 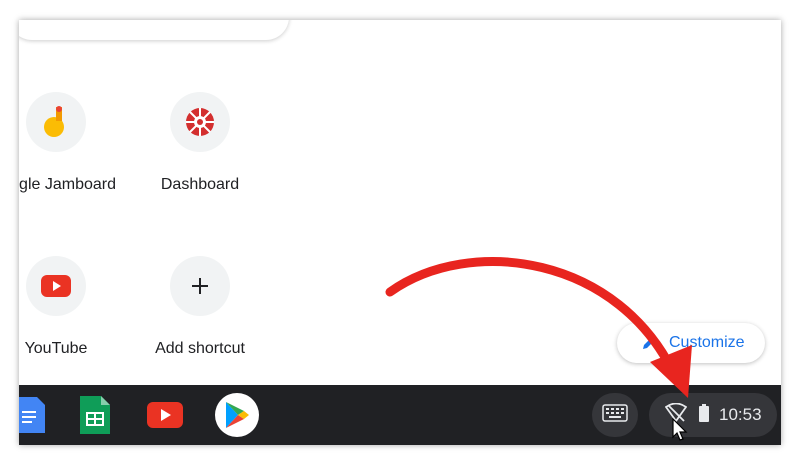 What do you see at coordinates (680, 432) in the screenshot?
I see `mouse-cursor-icon` at bounding box center [680, 432].